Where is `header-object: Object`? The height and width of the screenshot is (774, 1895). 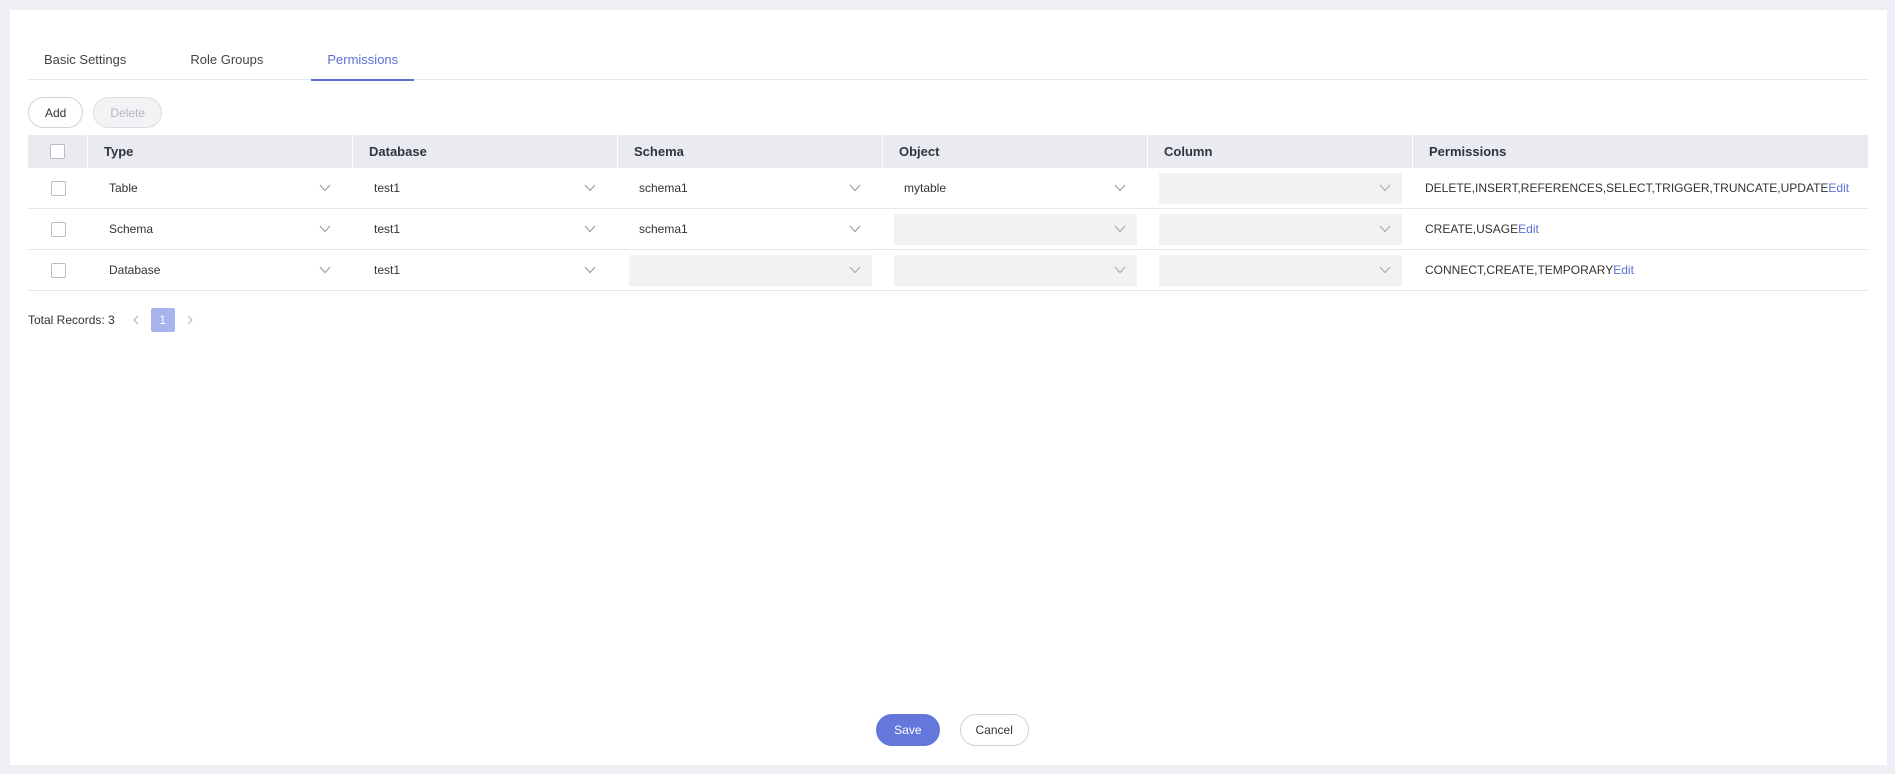 header-object: Object is located at coordinates (1015, 151).